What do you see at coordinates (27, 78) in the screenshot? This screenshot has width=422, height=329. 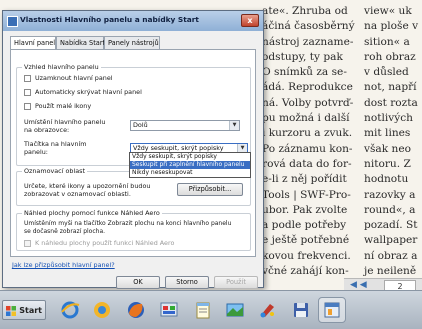 I see `lock-taskbar-checkbox` at bounding box center [27, 78].